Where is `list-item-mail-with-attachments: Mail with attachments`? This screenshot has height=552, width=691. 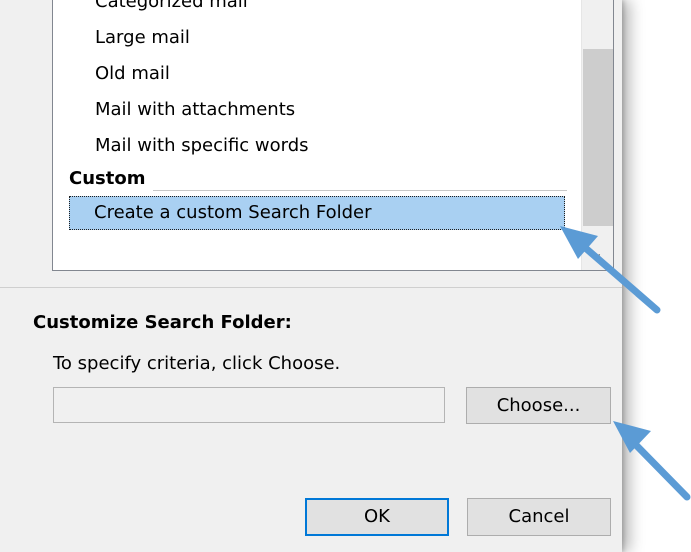 list-item-mail-with-attachments: Mail with attachments is located at coordinates (195, 110).